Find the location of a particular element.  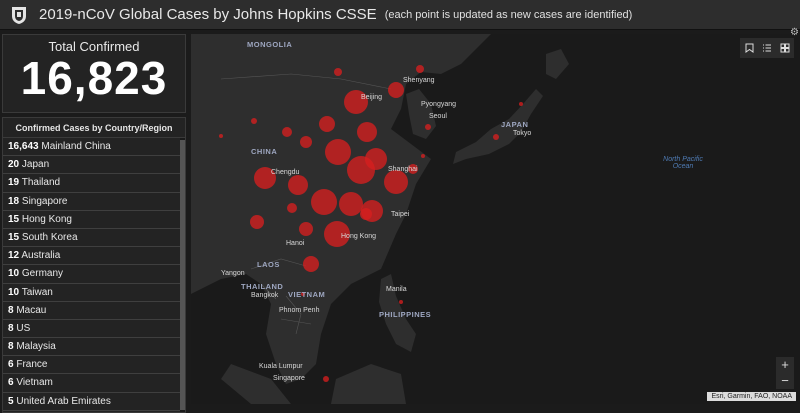

country-list-item: 16,643 Mainland China is located at coordinates (92, 147).